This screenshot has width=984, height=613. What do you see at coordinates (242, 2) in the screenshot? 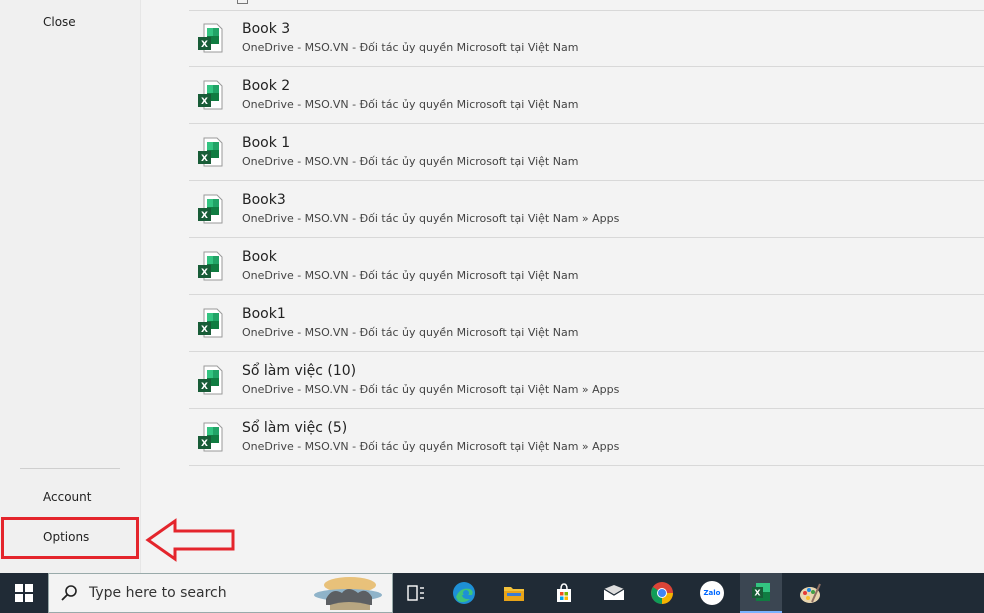
I see `checkbox-icon` at bounding box center [242, 2].